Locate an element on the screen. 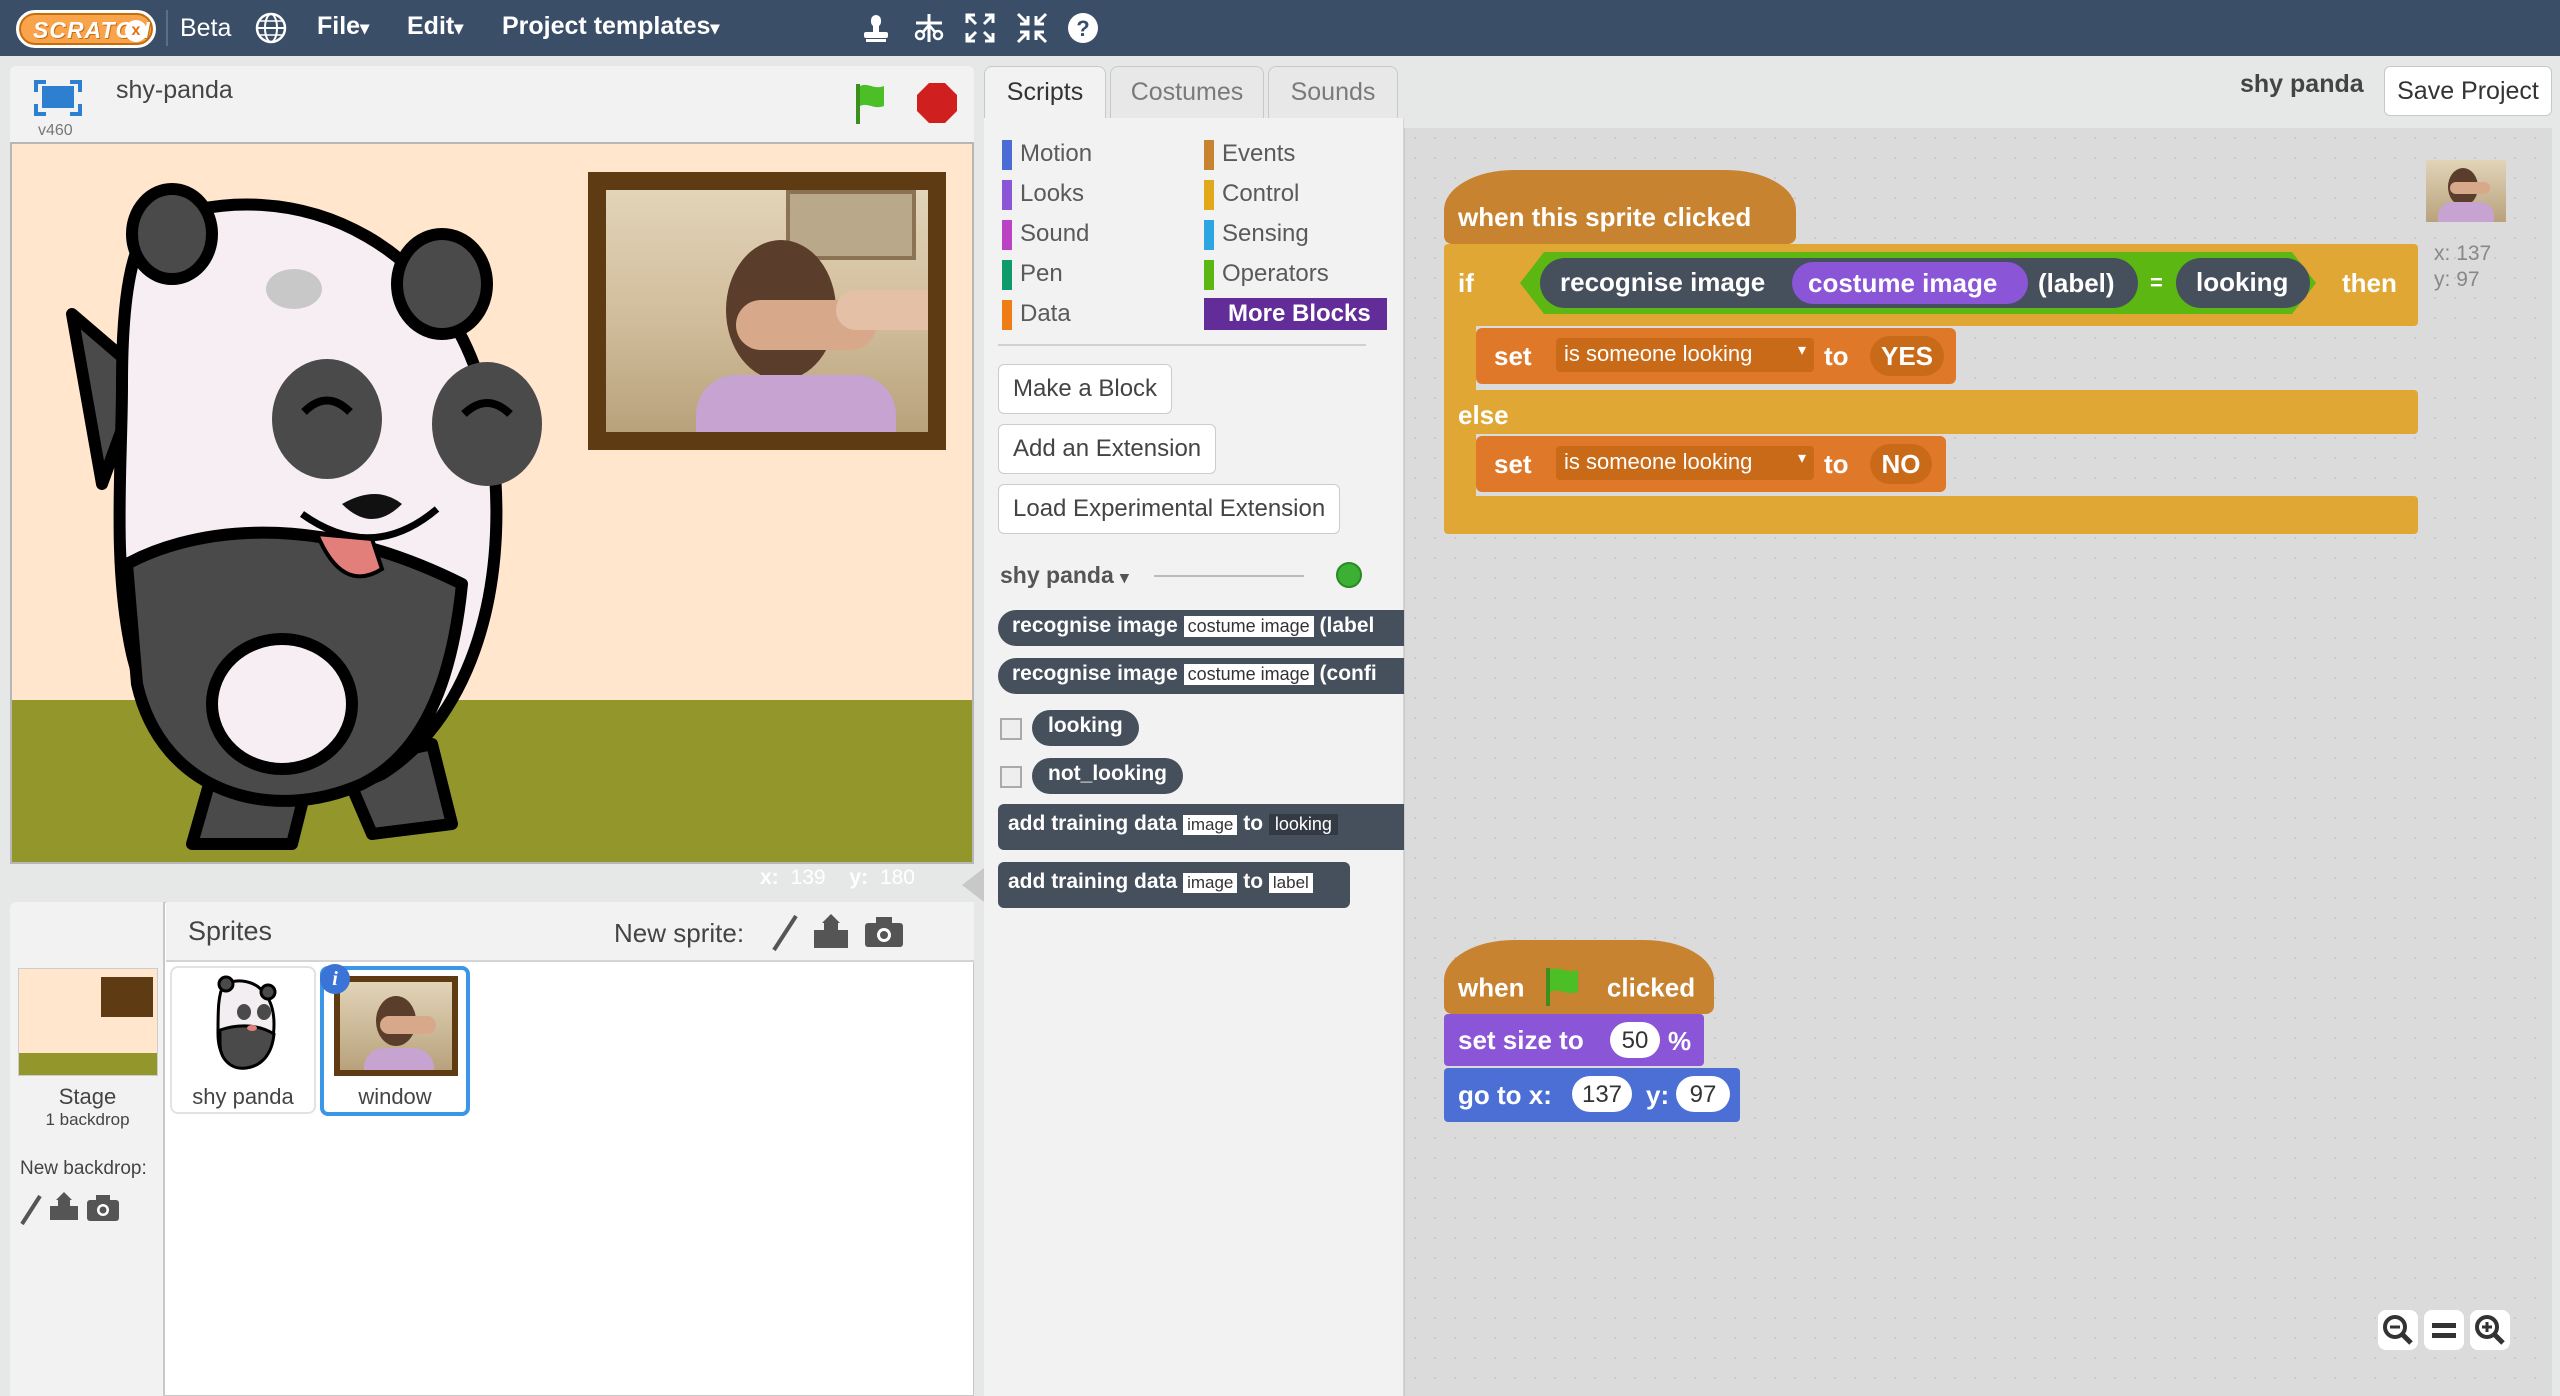 The width and height of the screenshot is (2560, 1396). when-flag-clicked-hat: when clicked is located at coordinates (1579, 977).